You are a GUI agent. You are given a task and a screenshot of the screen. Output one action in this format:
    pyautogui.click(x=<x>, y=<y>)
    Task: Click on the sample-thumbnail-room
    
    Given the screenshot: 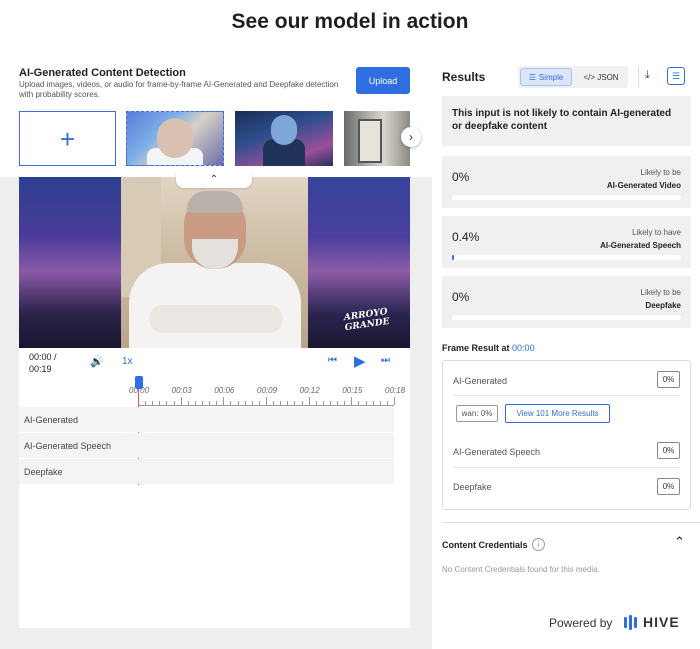 What is the action you would take?
    pyautogui.click(x=377, y=138)
    